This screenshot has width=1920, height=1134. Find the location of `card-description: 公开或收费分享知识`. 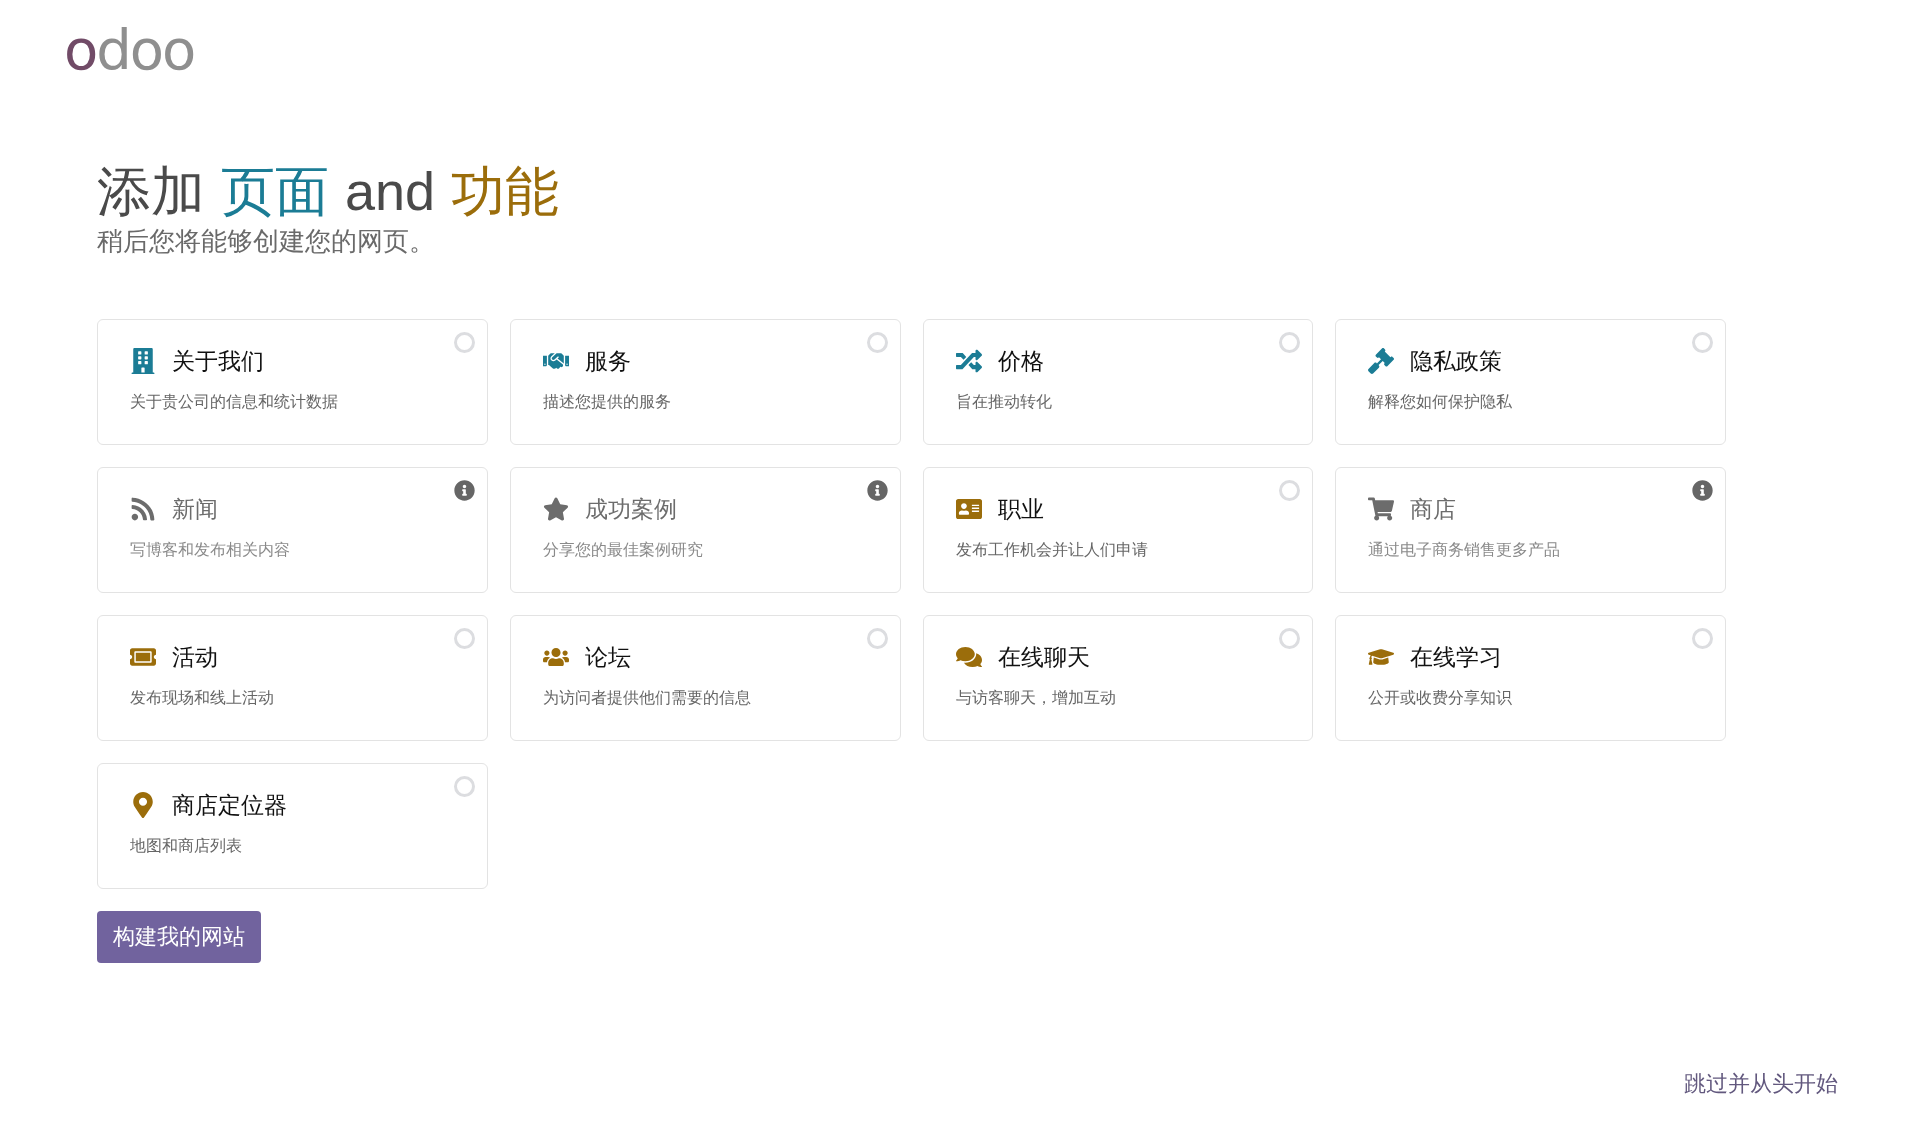

card-description: 公开或收费分享知识 is located at coordinates (1441, 698).